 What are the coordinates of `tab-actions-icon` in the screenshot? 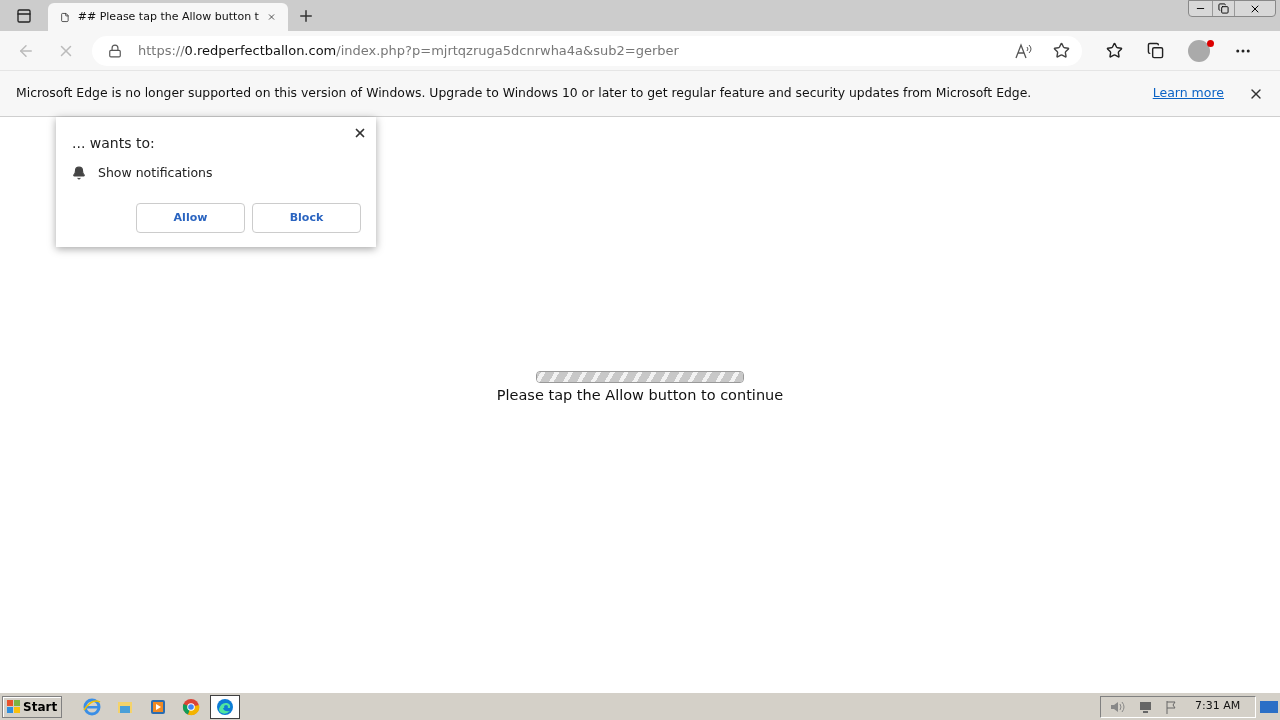 It's located at (24, 15).